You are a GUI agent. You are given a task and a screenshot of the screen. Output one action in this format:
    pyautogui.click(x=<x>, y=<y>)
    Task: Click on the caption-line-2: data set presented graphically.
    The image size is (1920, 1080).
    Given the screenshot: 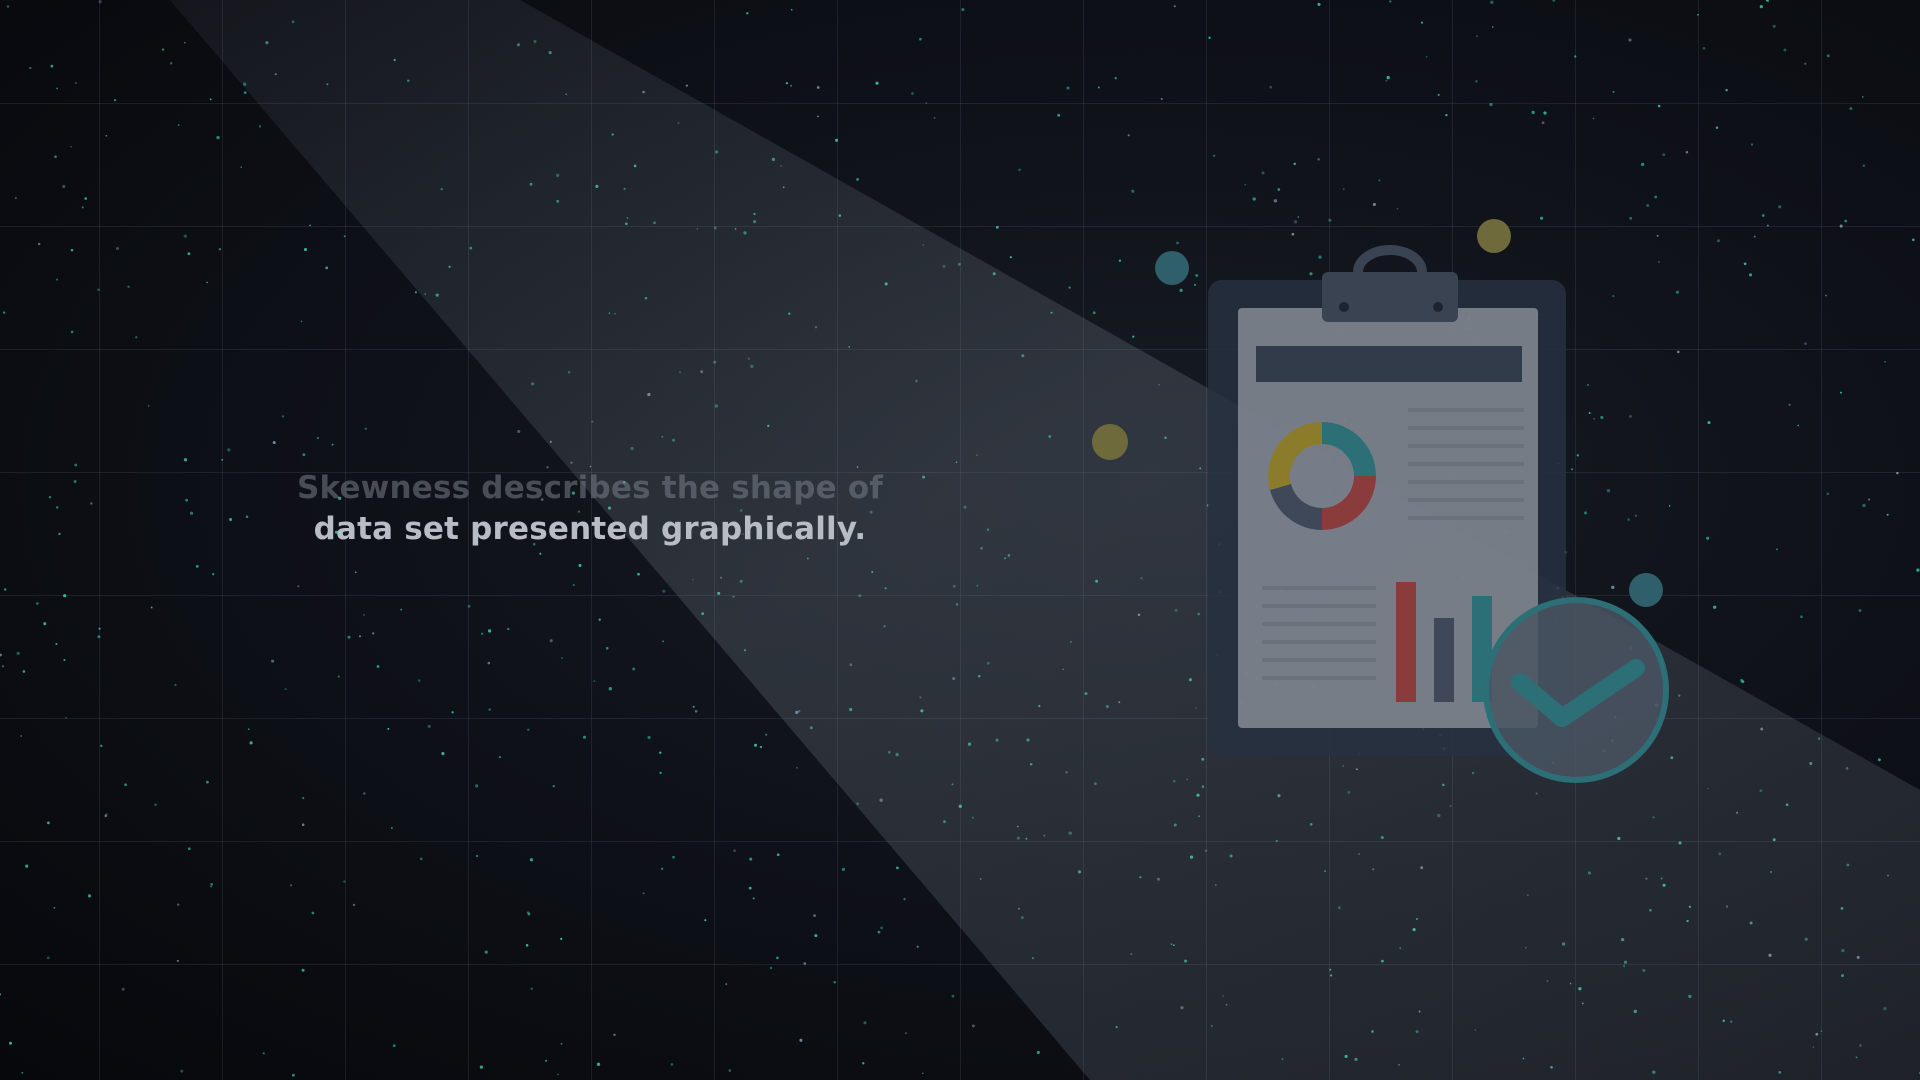 What is the action you would take?
    pyautogui.click(x=590, y=529)
    